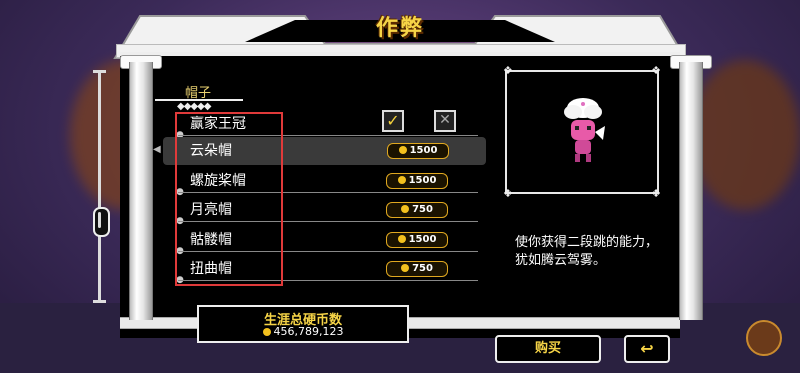  I want to click on career-coins-value: 456,789,123, so click(303, 331).